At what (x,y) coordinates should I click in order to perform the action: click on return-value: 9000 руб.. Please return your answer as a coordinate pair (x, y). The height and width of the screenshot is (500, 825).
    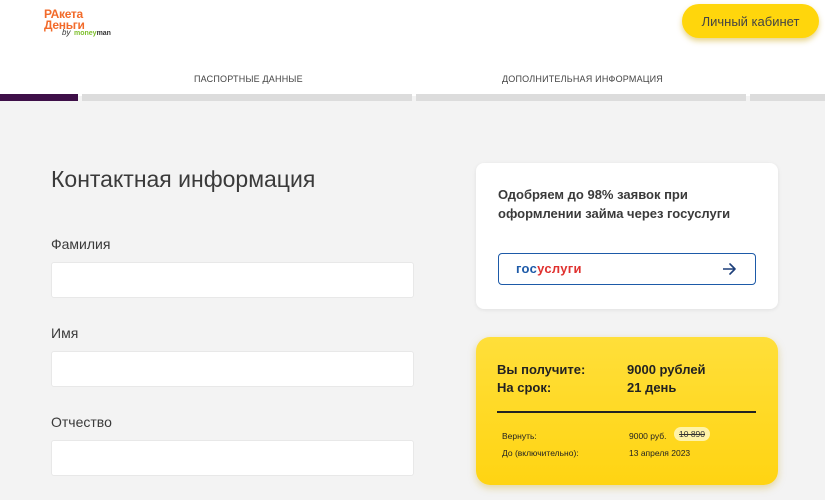
    Looking at the image, I should click on (648, 436).